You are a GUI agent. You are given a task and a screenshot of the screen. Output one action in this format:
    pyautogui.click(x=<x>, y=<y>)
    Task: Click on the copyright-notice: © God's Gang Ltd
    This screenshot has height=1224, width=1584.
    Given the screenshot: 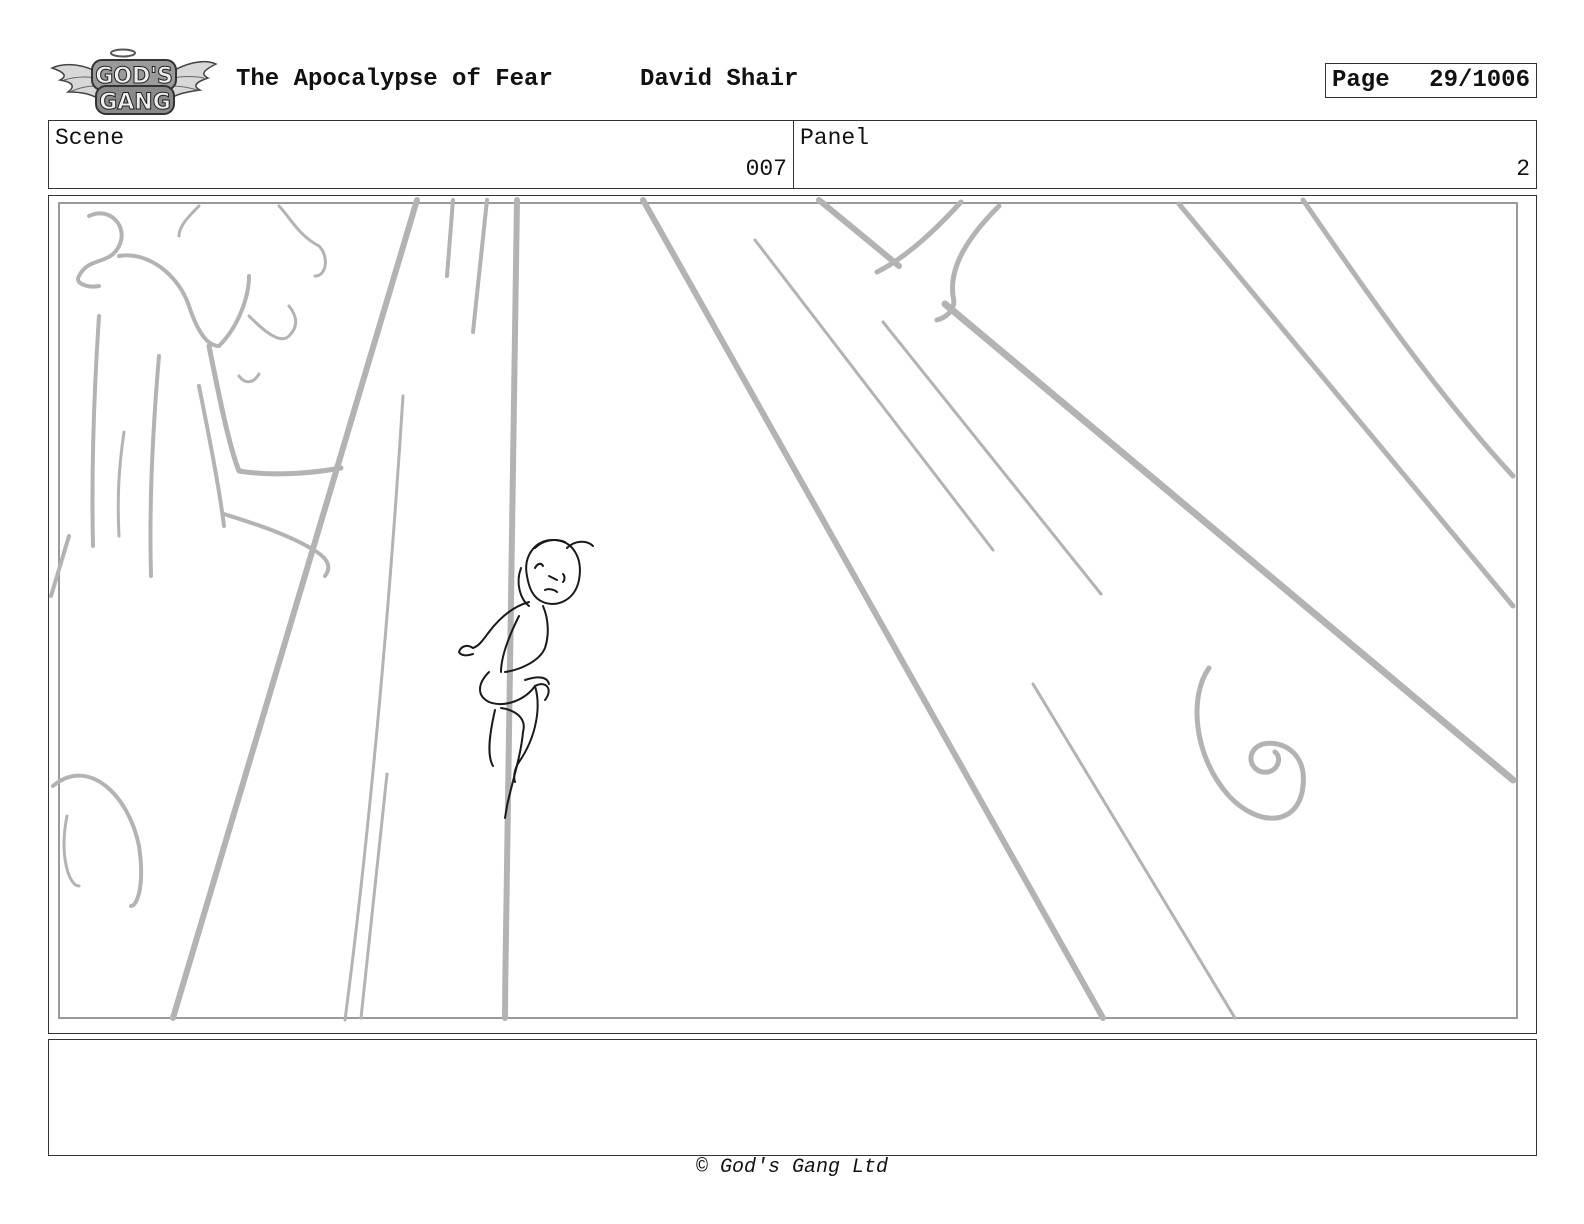 What is the action you would take?
    pyautogui.click(x=792, y=1167)
    